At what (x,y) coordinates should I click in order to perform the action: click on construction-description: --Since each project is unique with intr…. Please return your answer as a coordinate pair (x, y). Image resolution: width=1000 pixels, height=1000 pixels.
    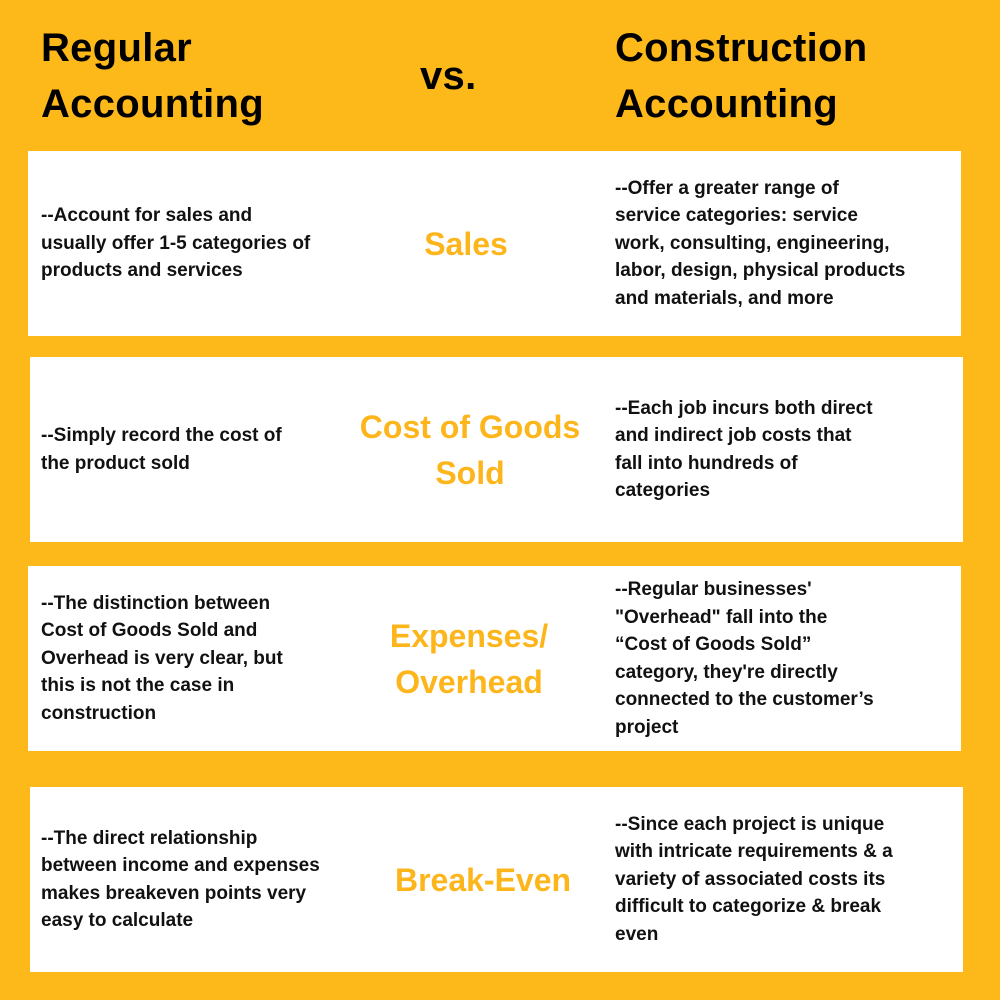
    Looking at the image, I should click on (754, 879).